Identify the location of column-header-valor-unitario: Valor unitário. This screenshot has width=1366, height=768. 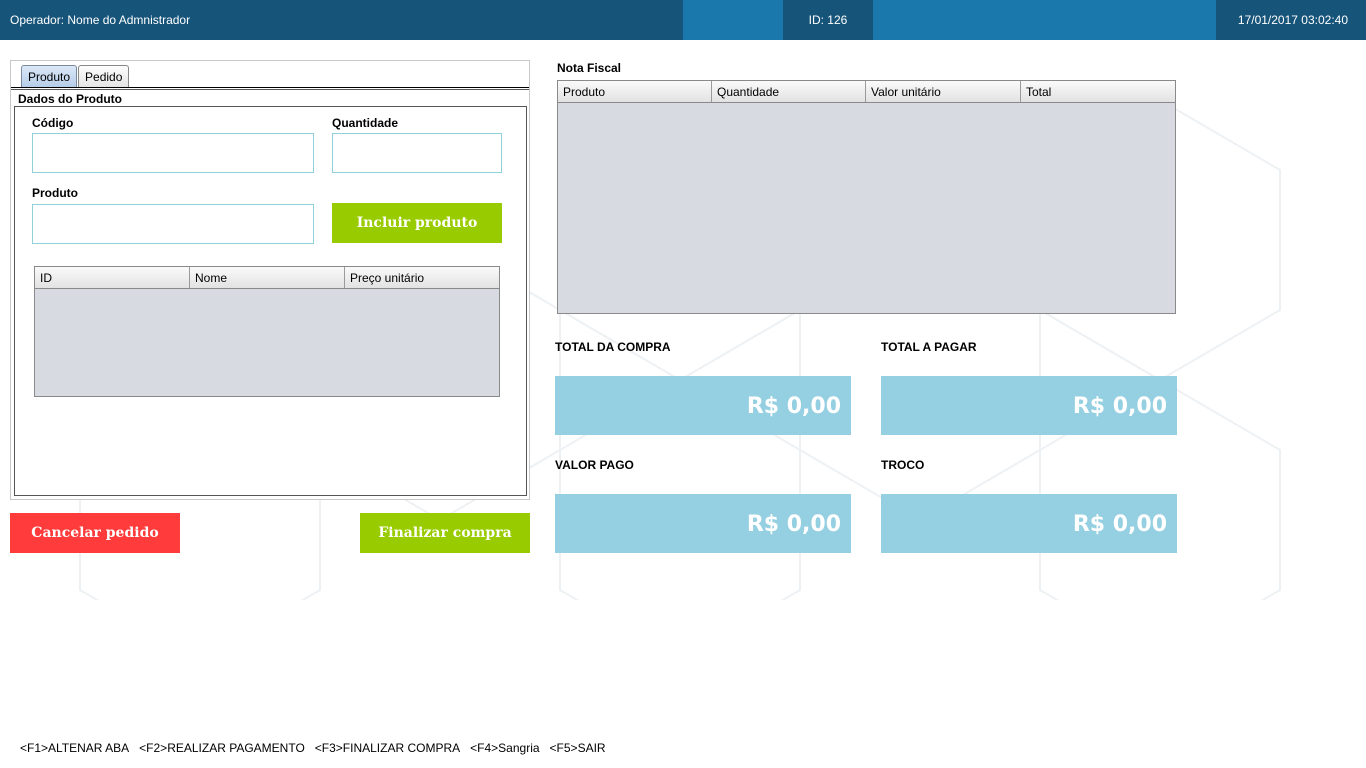
(943, 91).